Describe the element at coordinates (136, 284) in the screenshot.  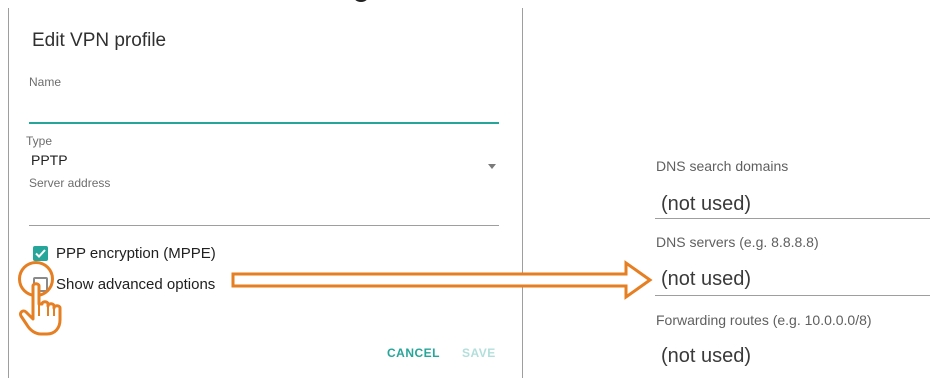
I see `show-advanced-label: Show advanced options` at that location.